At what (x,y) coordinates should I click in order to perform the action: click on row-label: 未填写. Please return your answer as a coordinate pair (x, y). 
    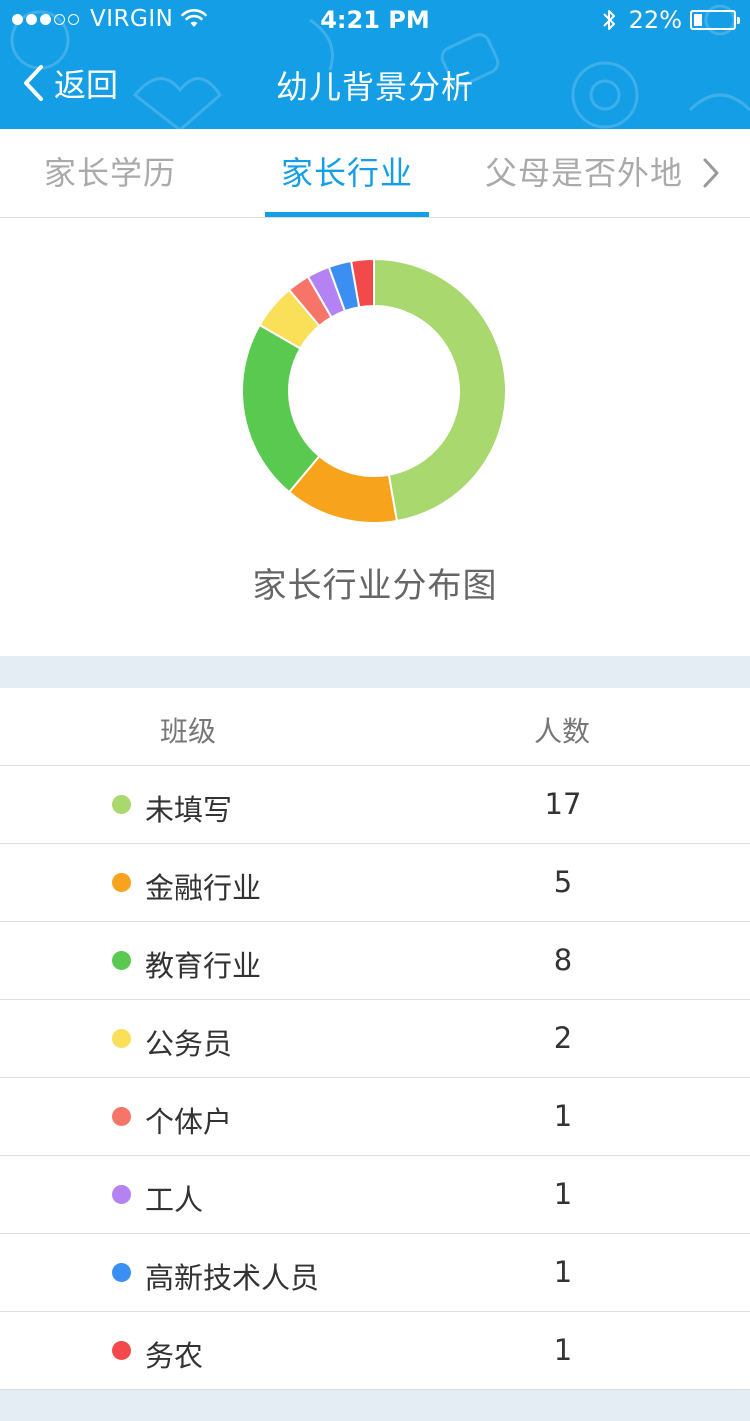
    Looking at the image, I should click on (189, 810).